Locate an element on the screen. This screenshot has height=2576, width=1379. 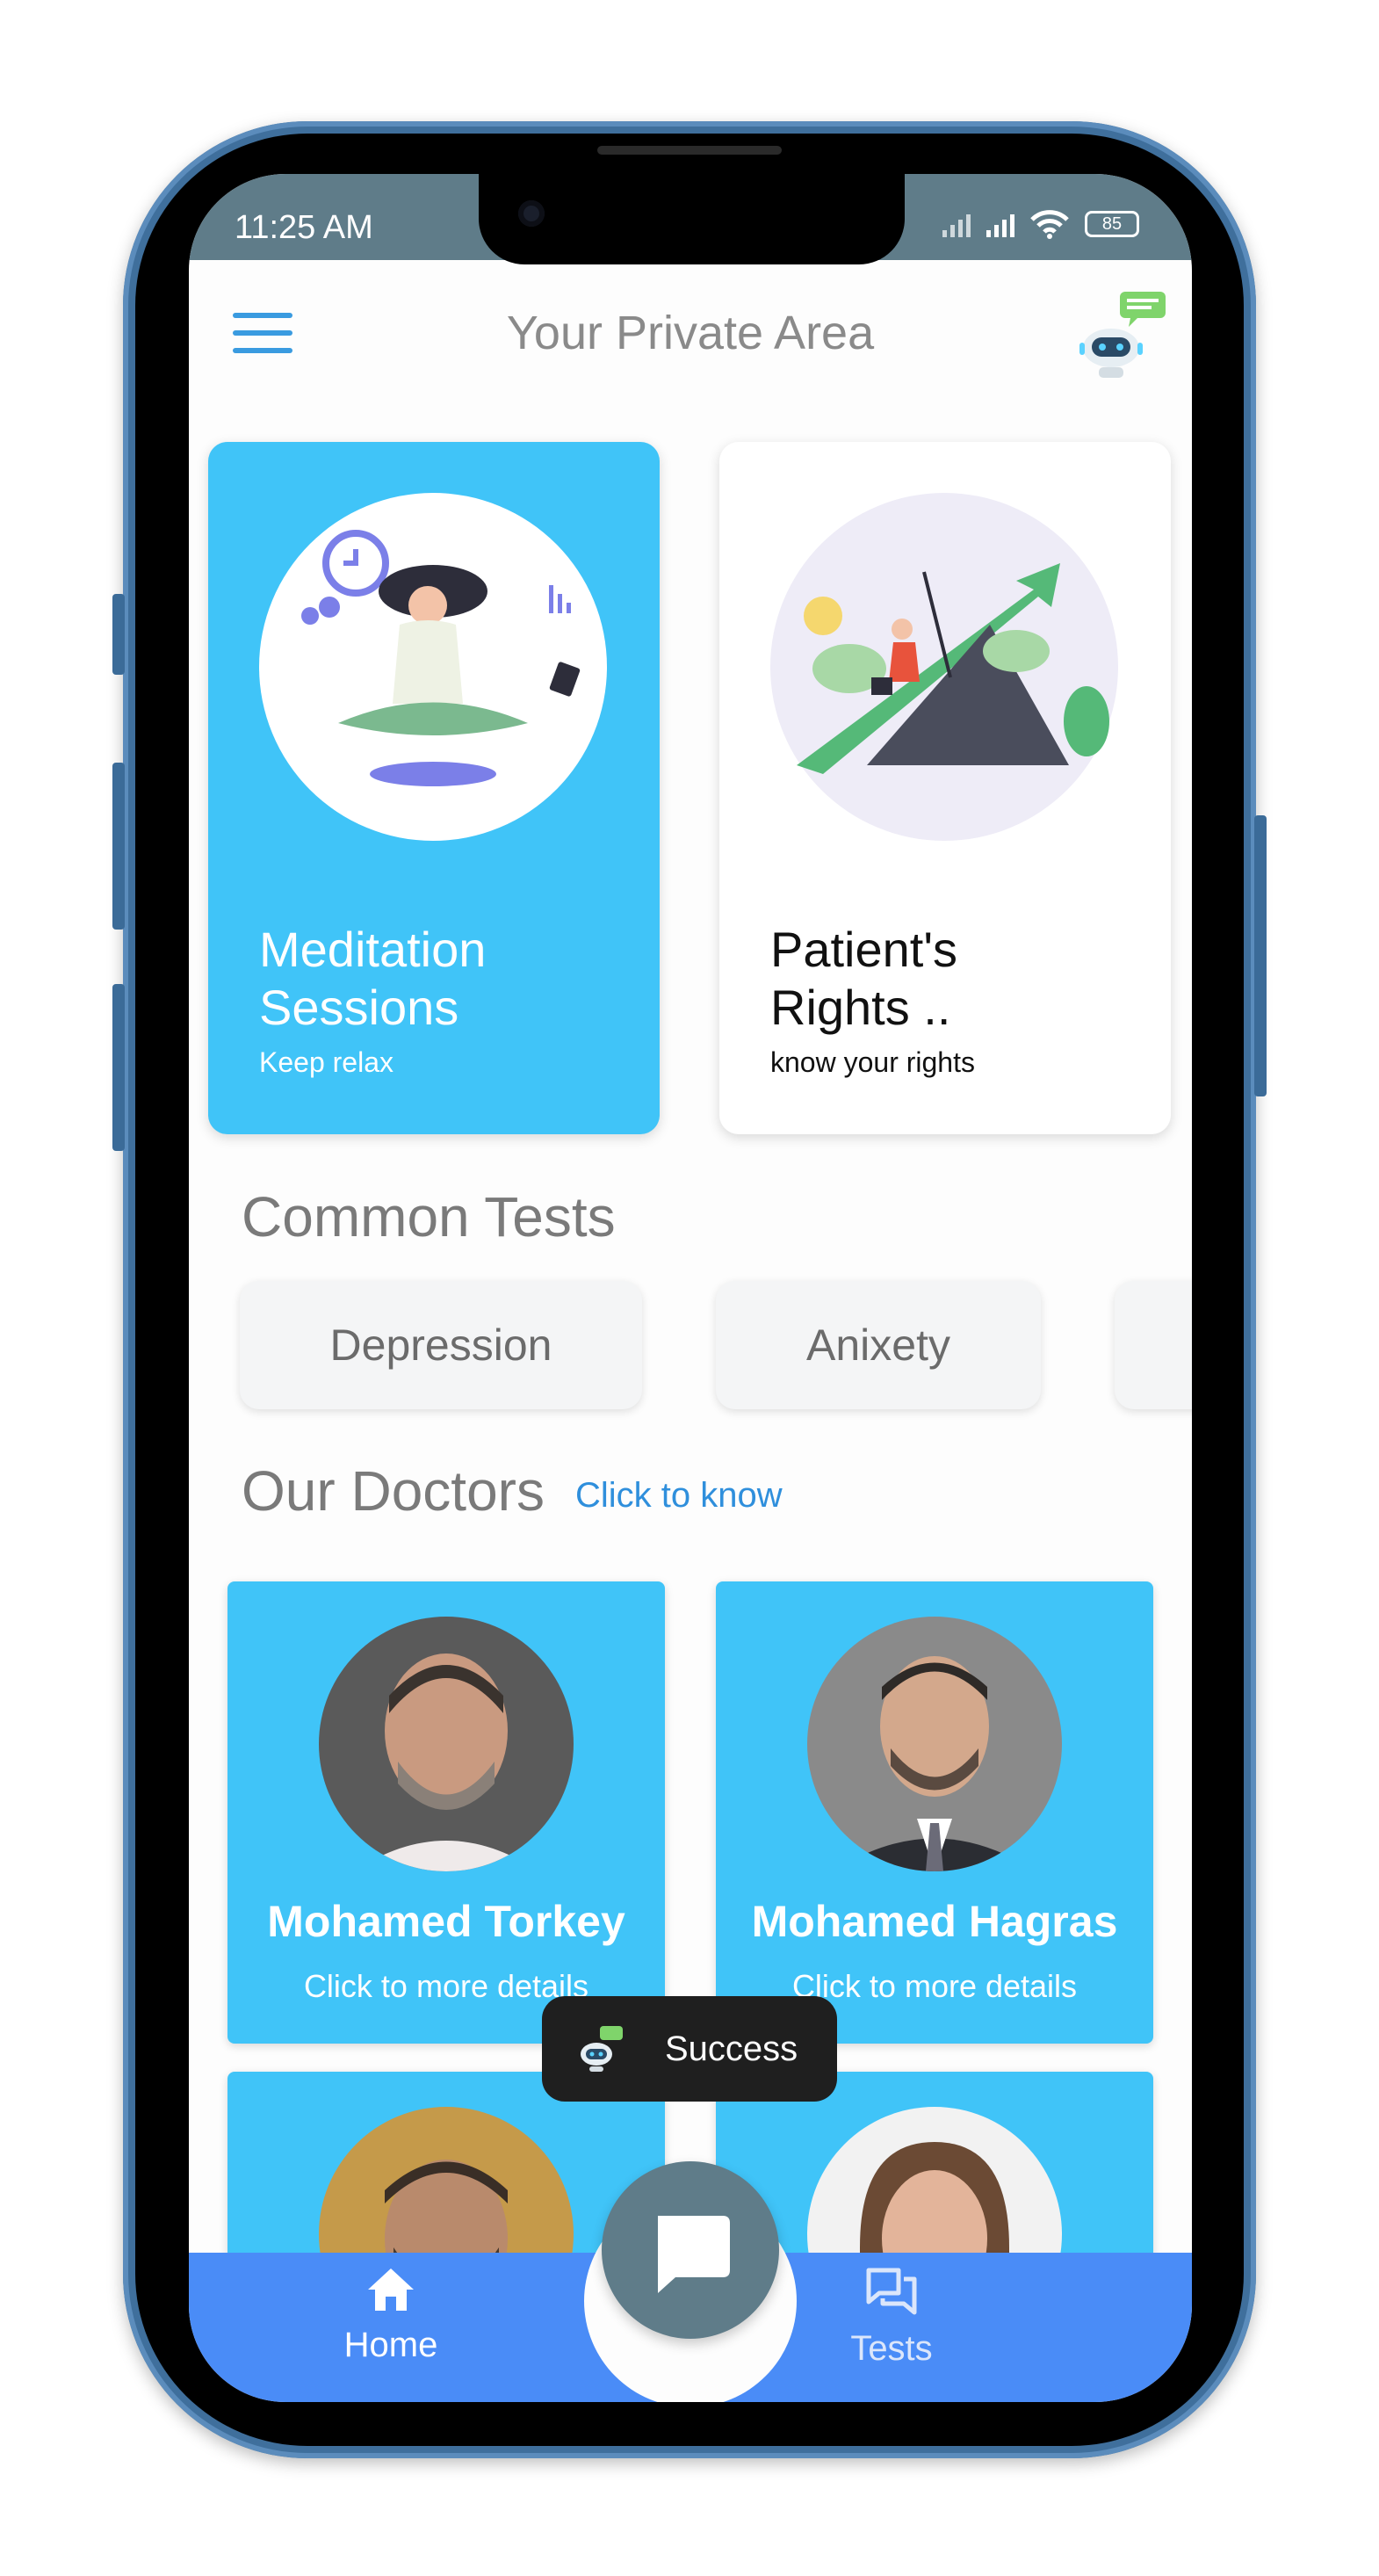
test-chip-partial is located at coordinates (1153, 1345).